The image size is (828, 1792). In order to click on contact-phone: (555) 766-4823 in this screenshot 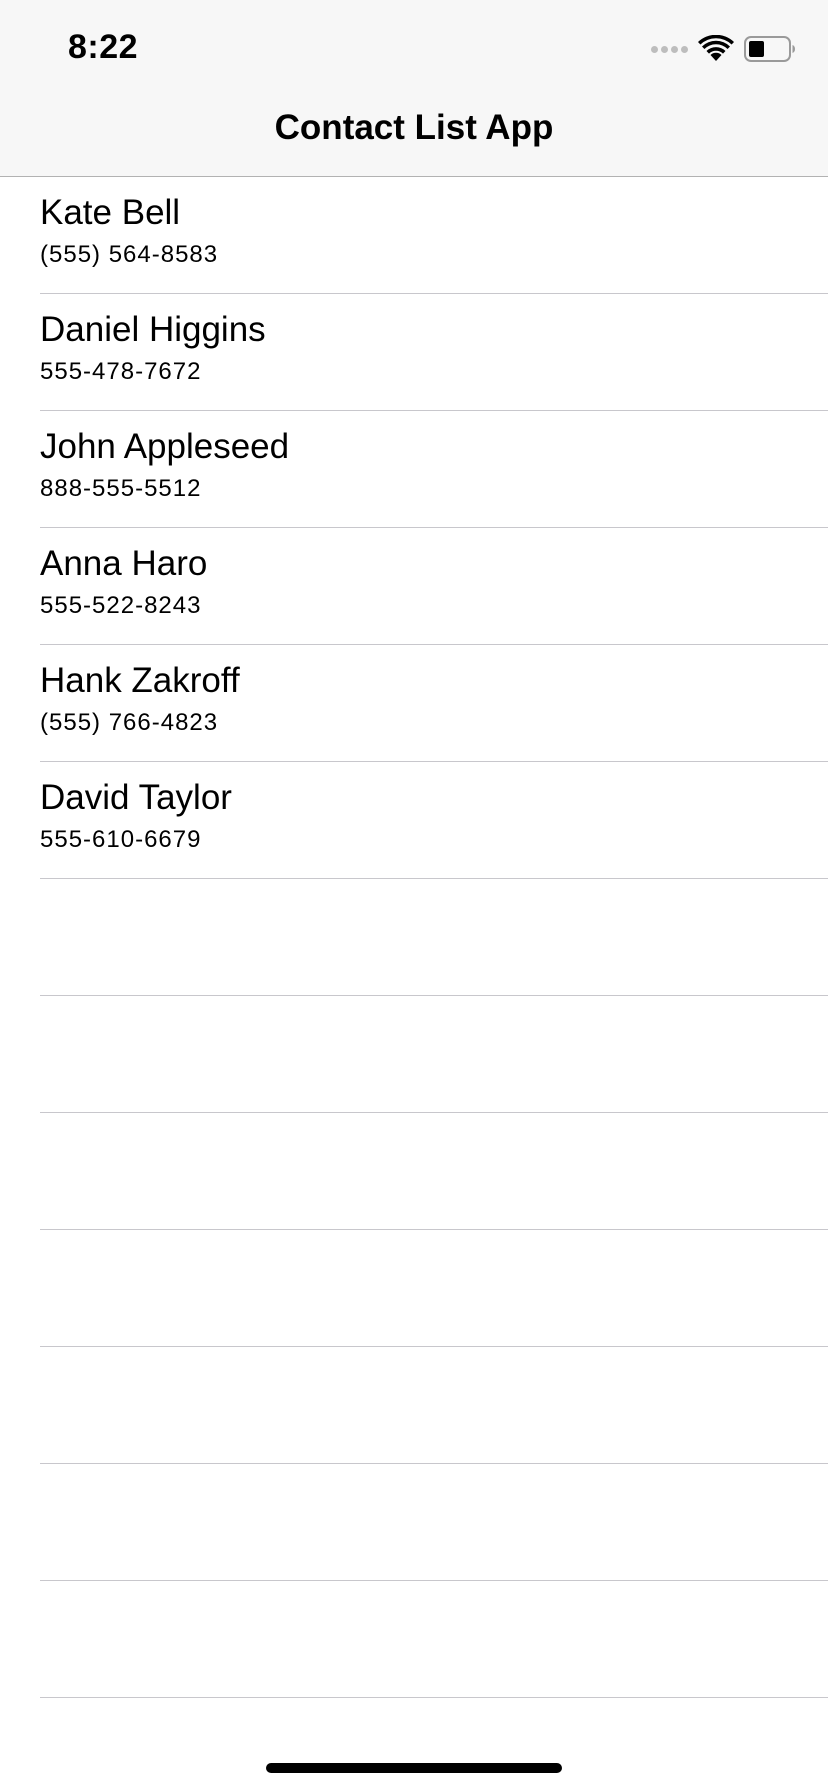, I will do `click(129, 722)`.